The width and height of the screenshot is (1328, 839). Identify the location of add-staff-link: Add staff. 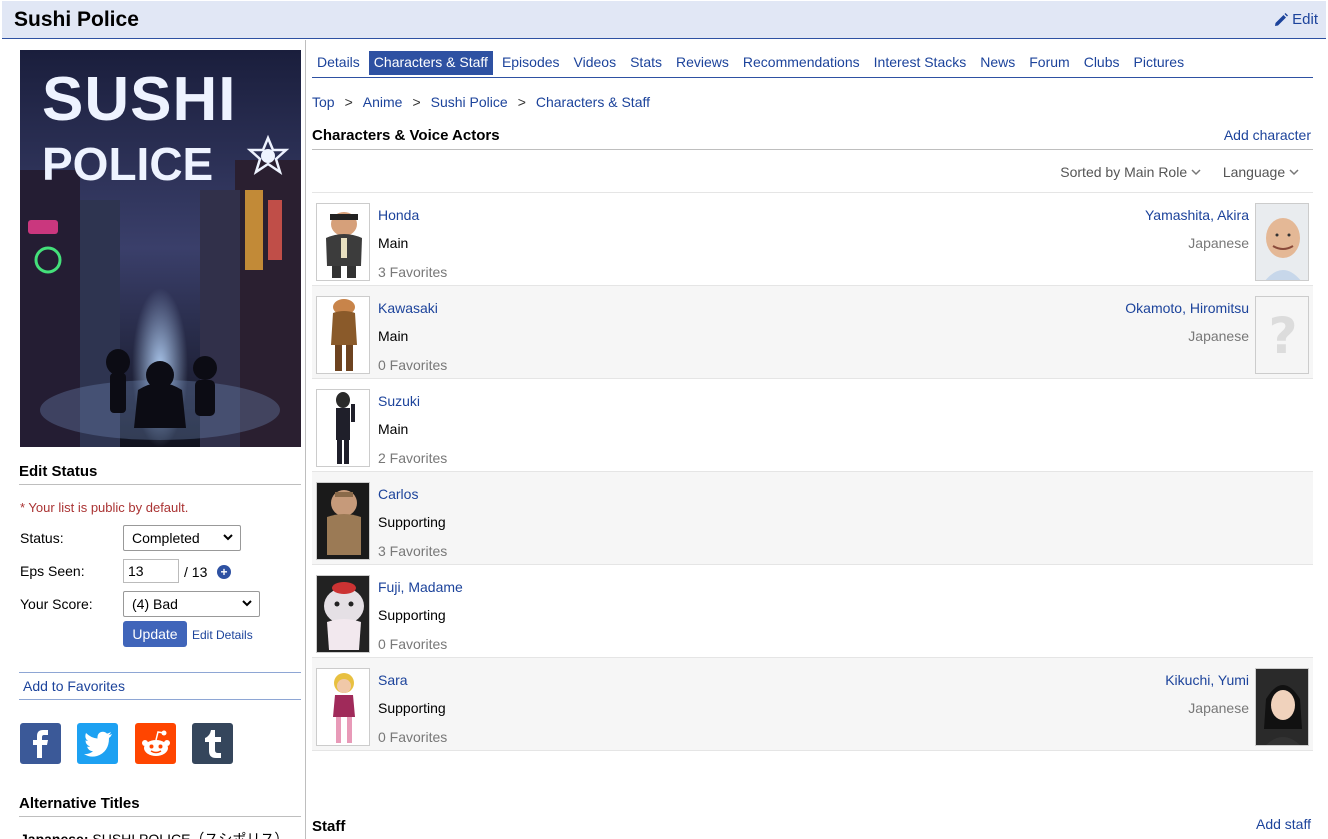
(1283, 824).